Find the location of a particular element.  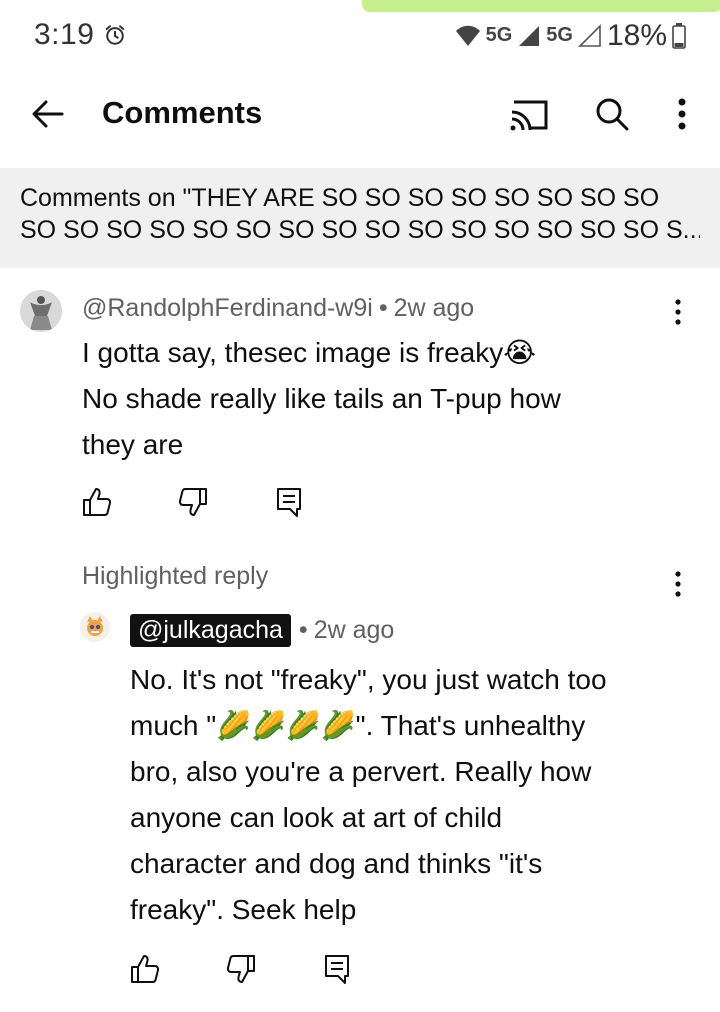

battery-icon is located at coordinates (679, 36).